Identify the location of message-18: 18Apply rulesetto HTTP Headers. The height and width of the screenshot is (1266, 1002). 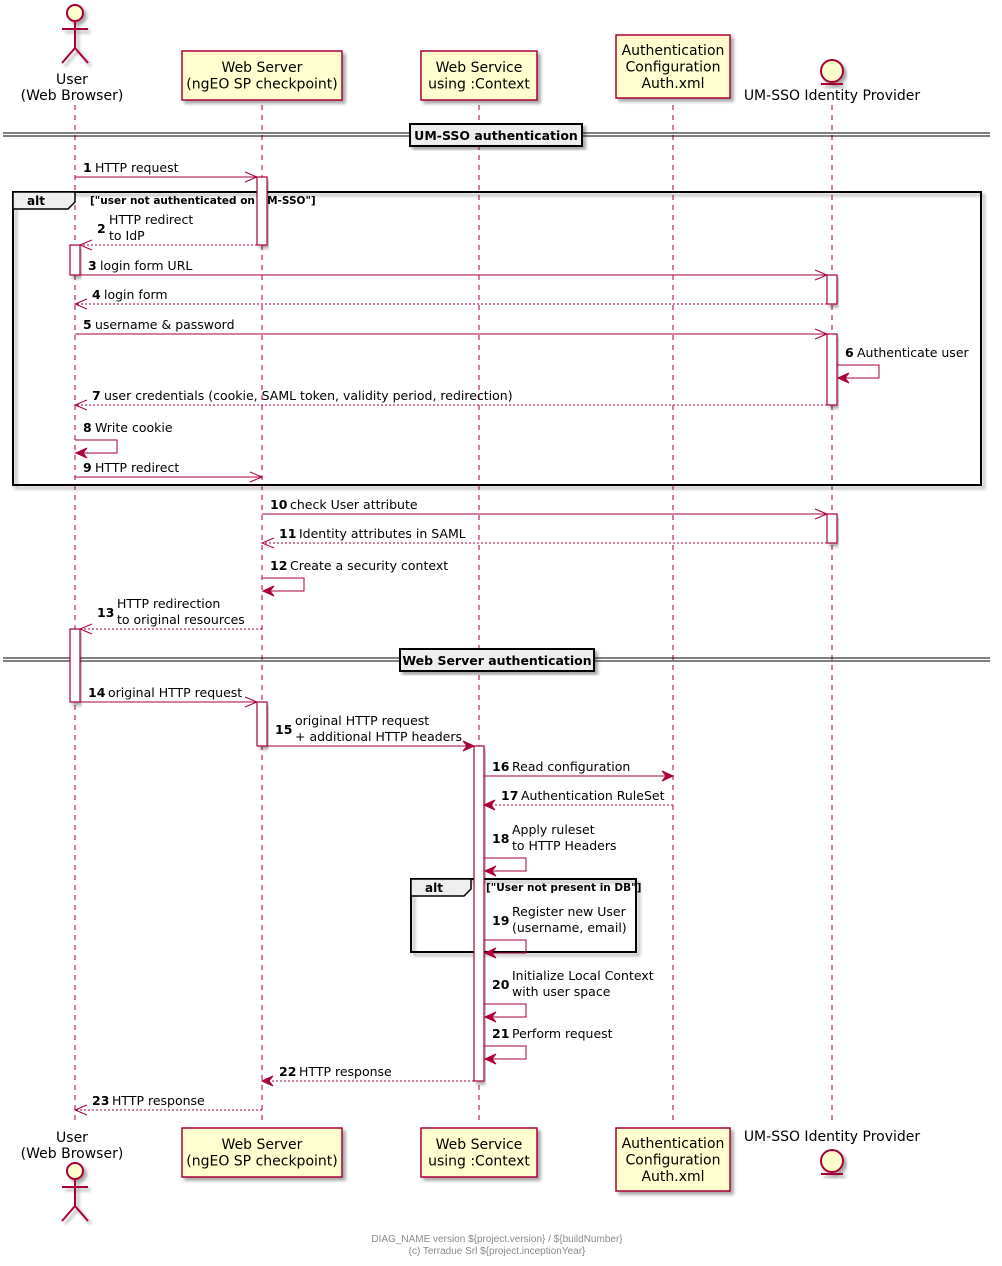
(550, 849).